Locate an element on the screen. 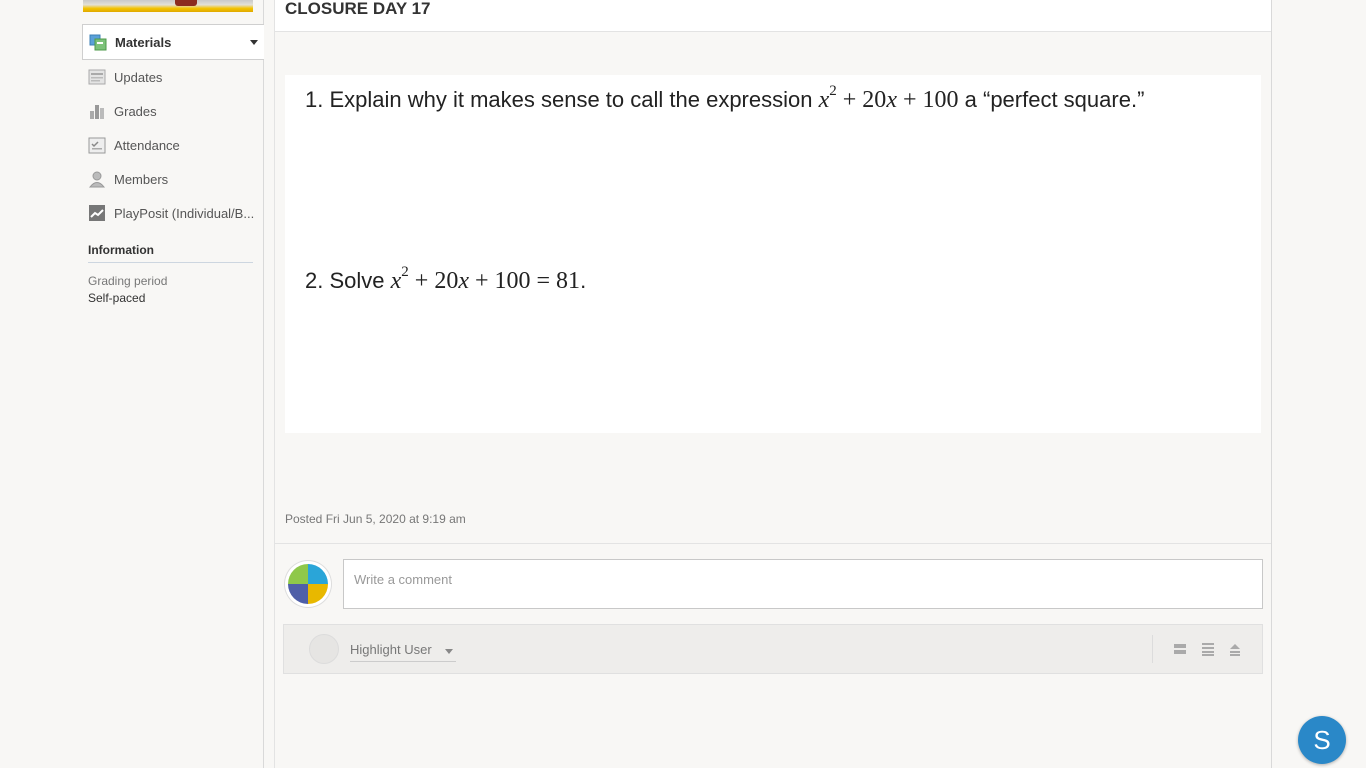 Image resolution: width=1366 pixels, height=768 pixels. question-text: . is located at coordinates (583, 280).